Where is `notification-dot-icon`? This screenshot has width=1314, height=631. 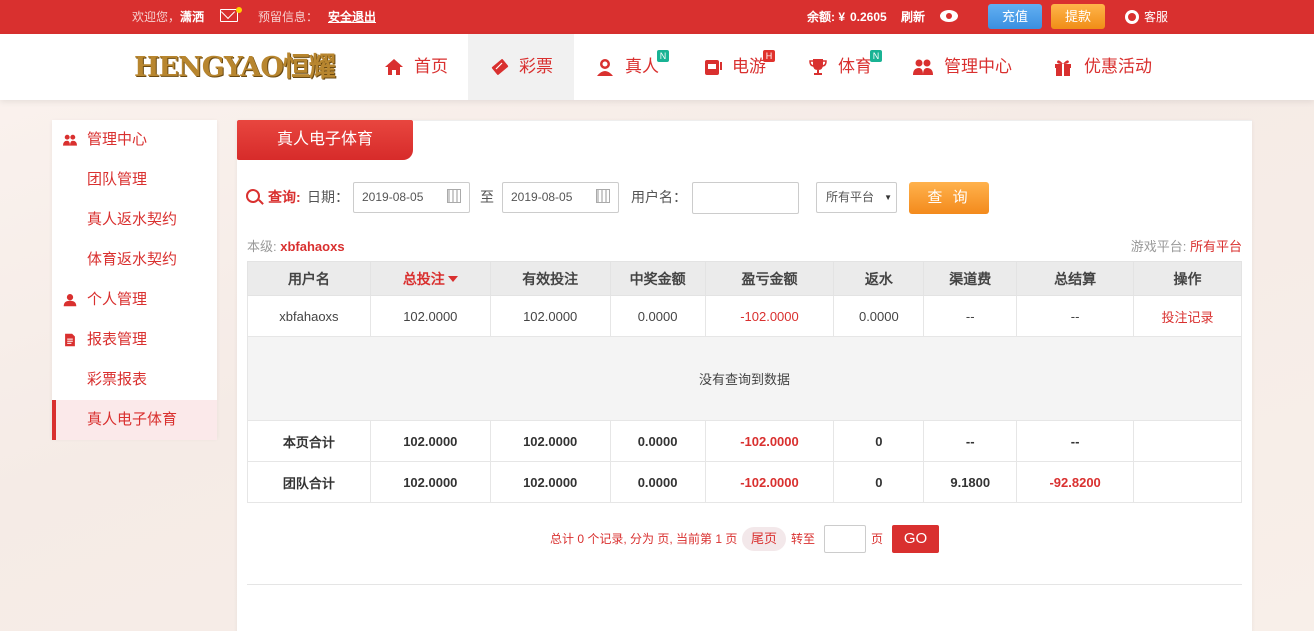 notification-dot-icon is located at coordinates (239, 10).